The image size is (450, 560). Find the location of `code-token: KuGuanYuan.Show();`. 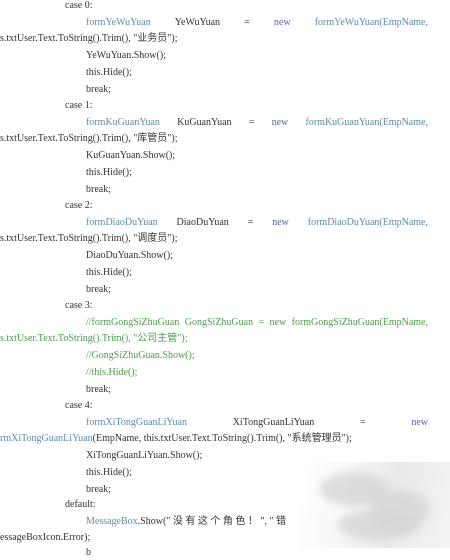

code-token: KuGuanYuan.Show(); is located at coordinates (131, 155).